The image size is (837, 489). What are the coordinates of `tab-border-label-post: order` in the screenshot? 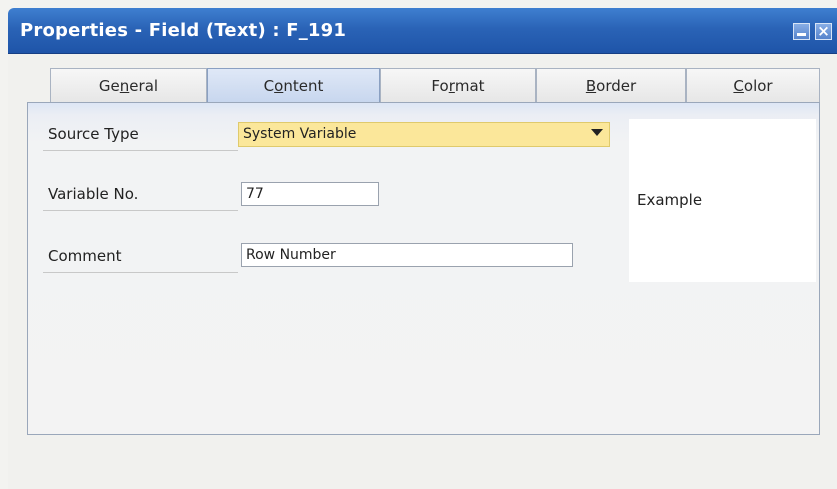 It's located at (616, 86).